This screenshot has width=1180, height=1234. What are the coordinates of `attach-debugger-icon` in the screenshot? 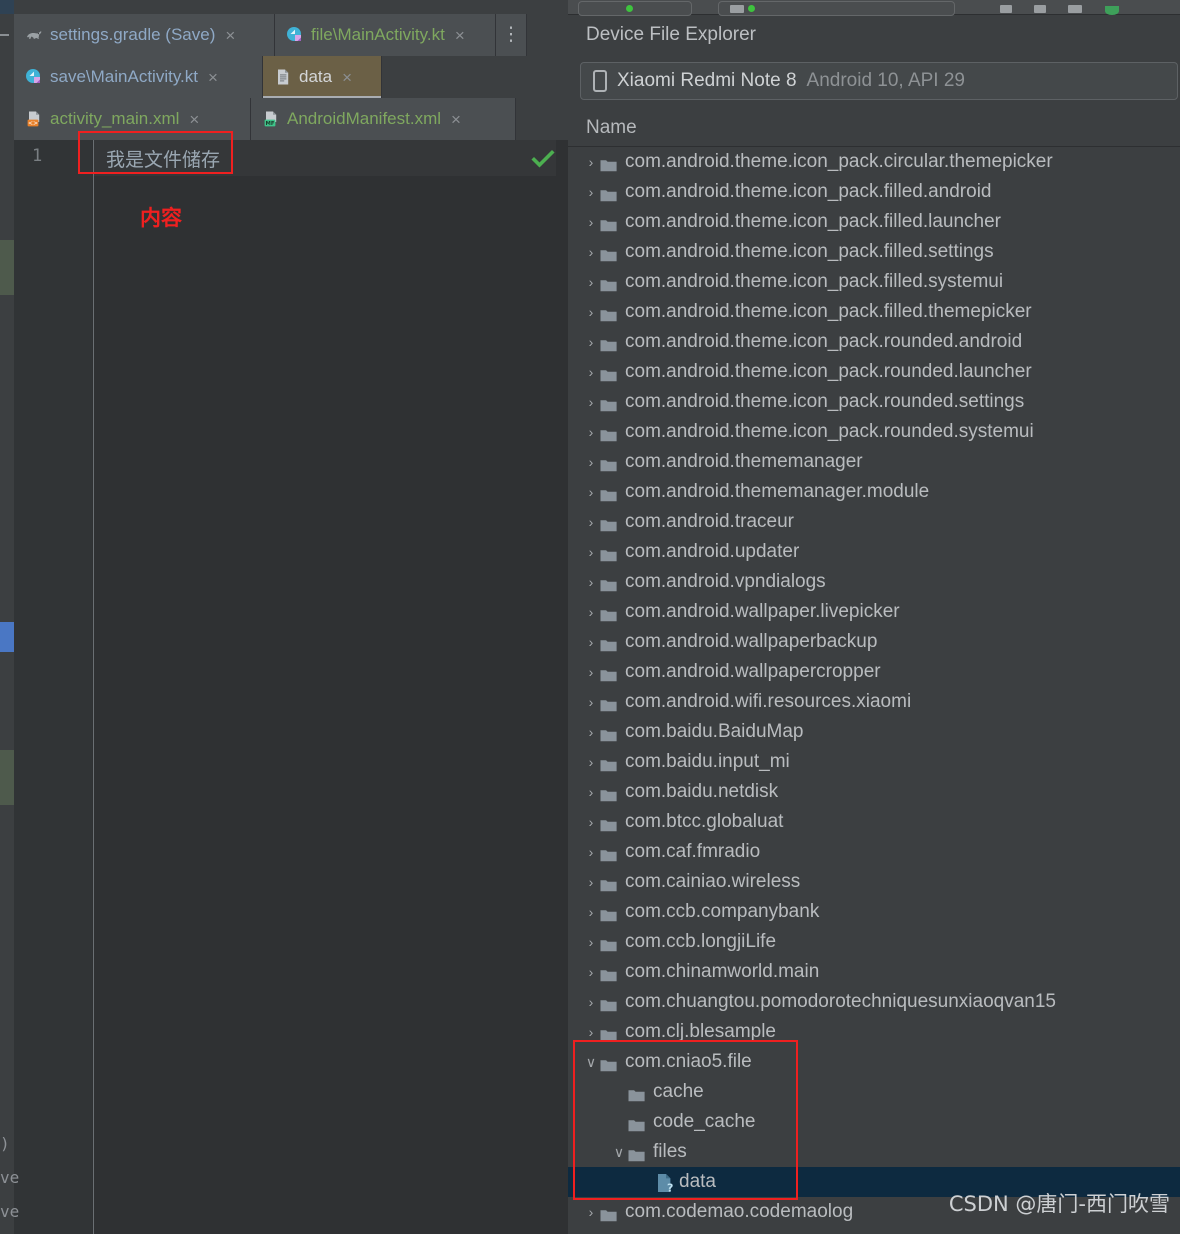 It's located at (1040, 9).